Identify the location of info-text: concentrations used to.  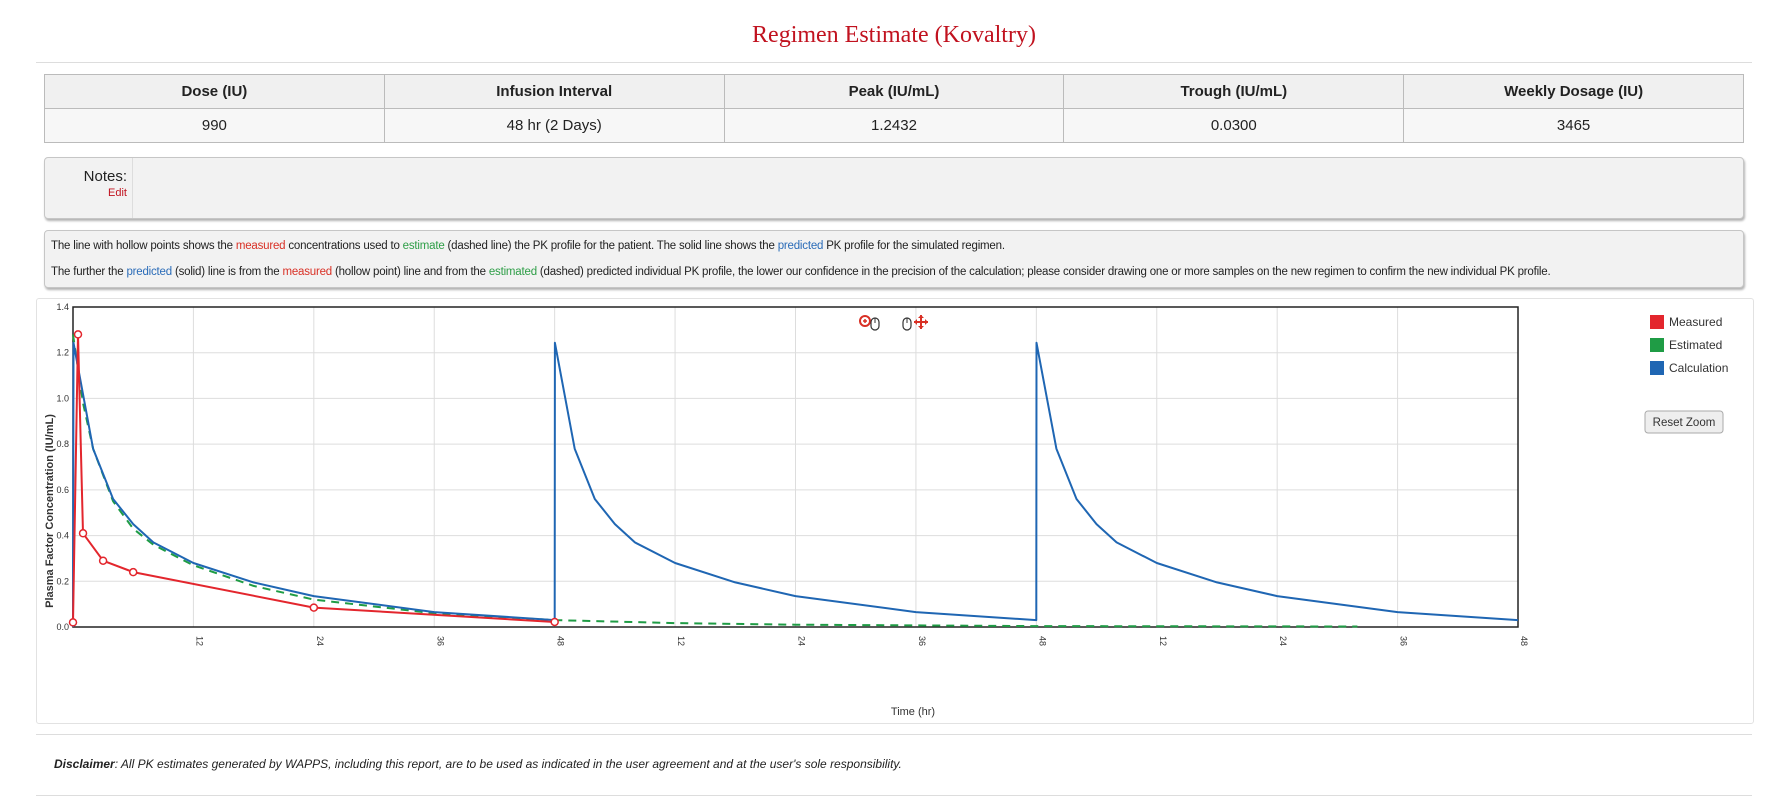
(344, 246).